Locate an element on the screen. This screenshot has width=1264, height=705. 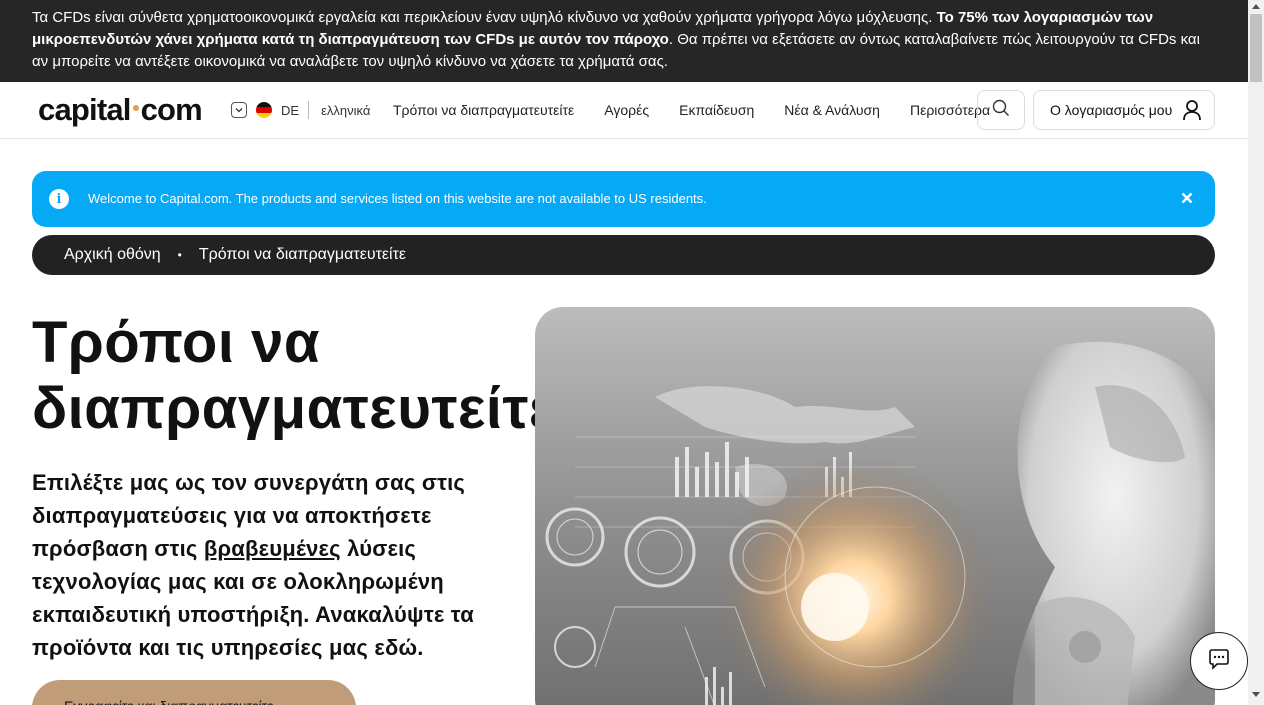
nav-item-education: Εκπαίδευση is located at coordinates (716, 110).